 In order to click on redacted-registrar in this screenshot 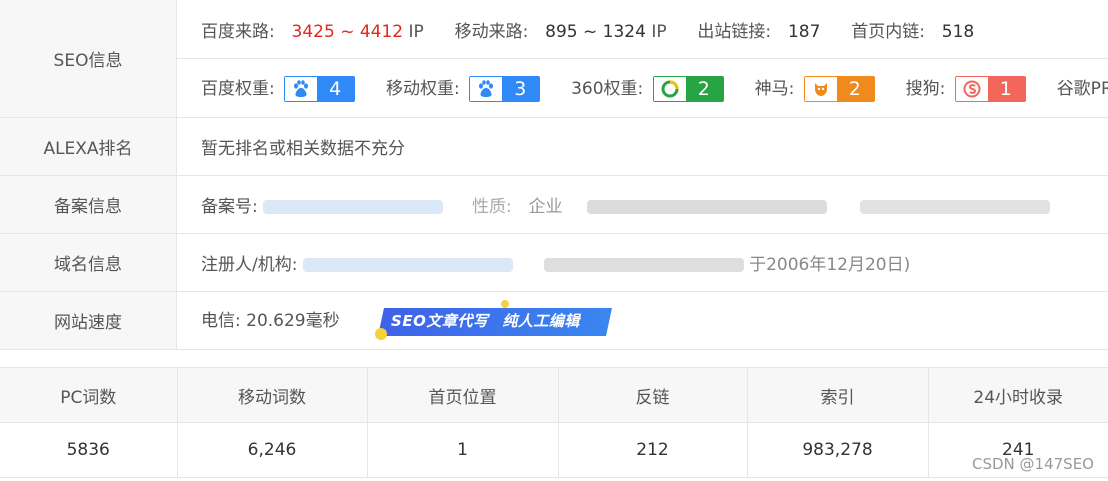, I will do `click(643, 265)`.